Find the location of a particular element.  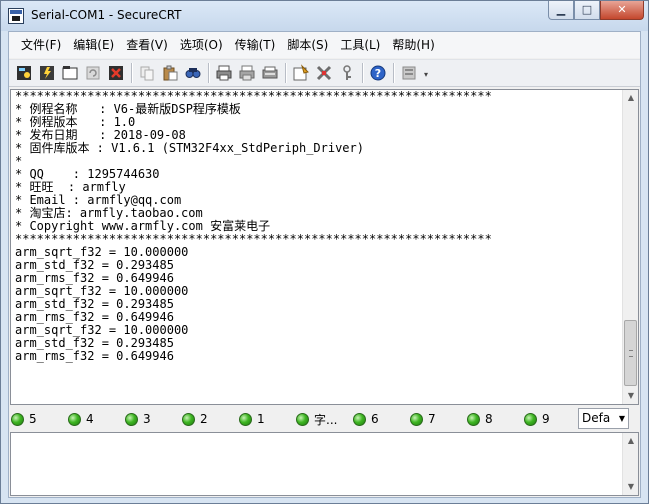

button-bar-button: 4 is located at coordinates (94, 419).